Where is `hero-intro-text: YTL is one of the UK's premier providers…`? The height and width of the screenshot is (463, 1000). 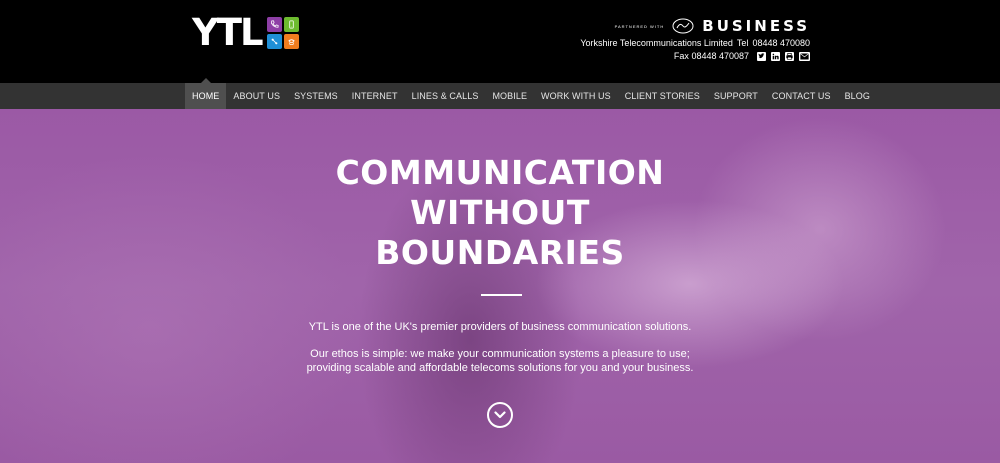 hero-intro-text: YTL is one of the UK's premier providers… is located at coordinates (500, 327).